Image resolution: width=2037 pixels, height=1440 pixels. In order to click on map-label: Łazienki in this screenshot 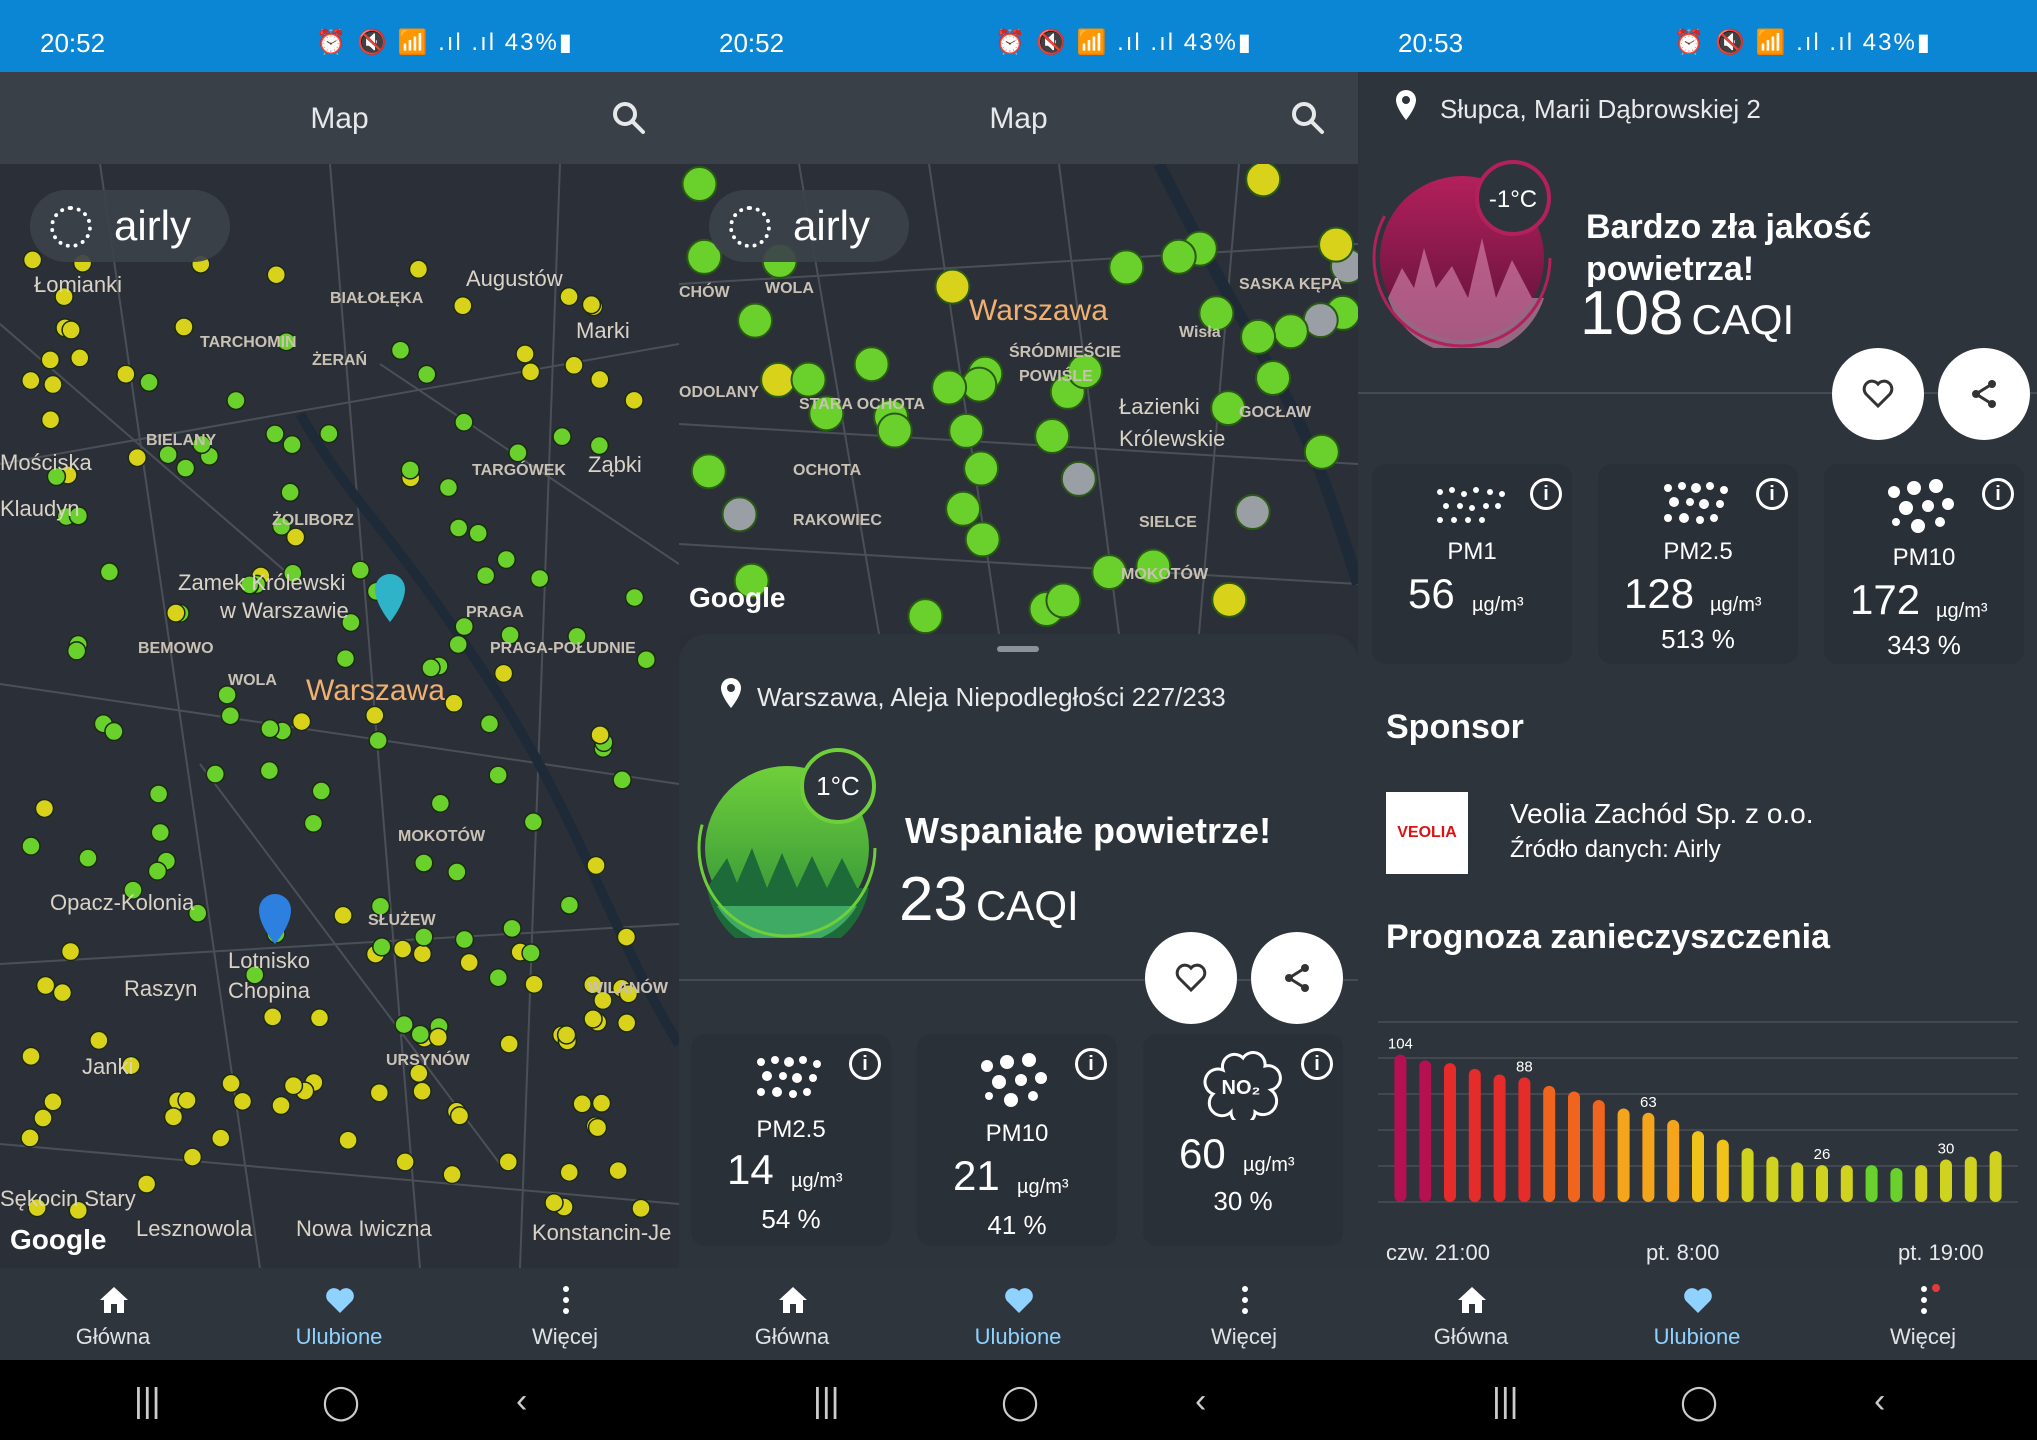, I will do `click(1159, 406)`.